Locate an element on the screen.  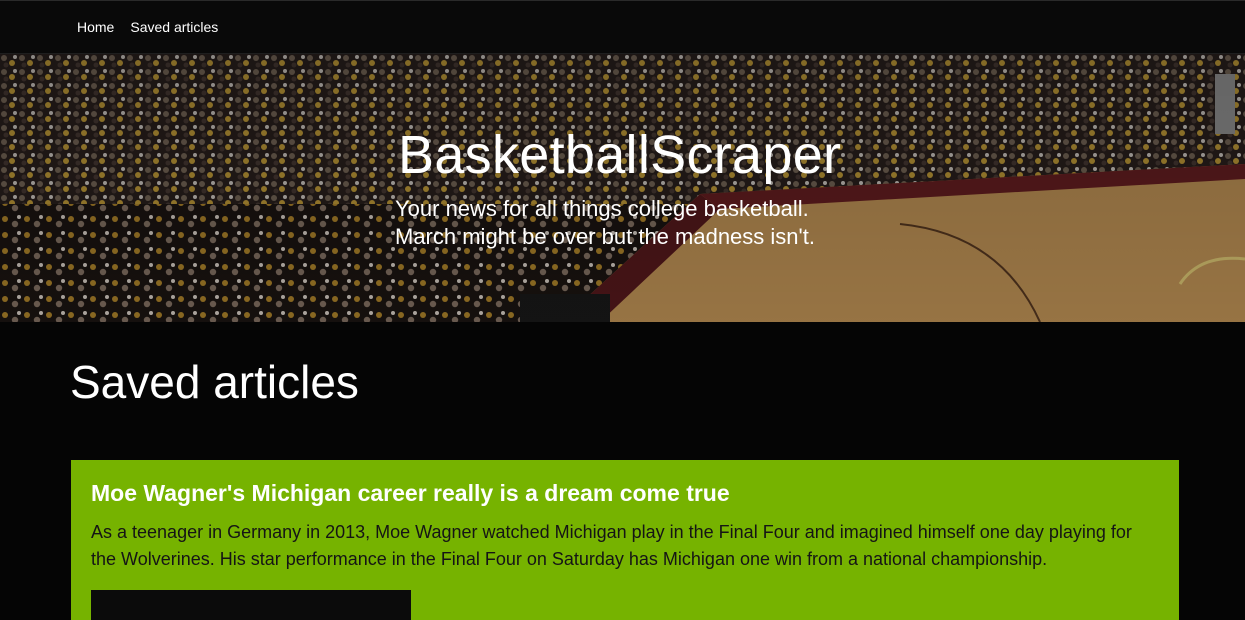
nav-link-saved-articles: Saved articles is located at coordinates (174, 27).